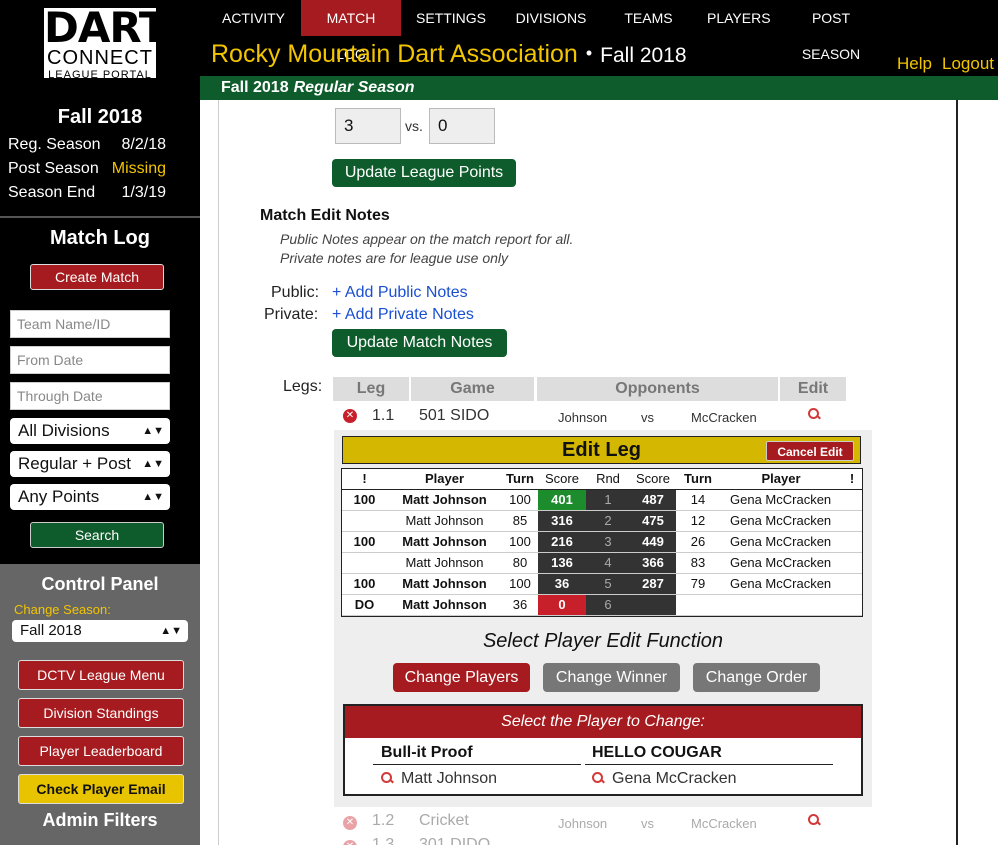 The height and width of the screenshot is (845, 998). I want to click on leg-row: ✕ 1.2 Cricket Johnson vs McCracken, so click(603, 824).